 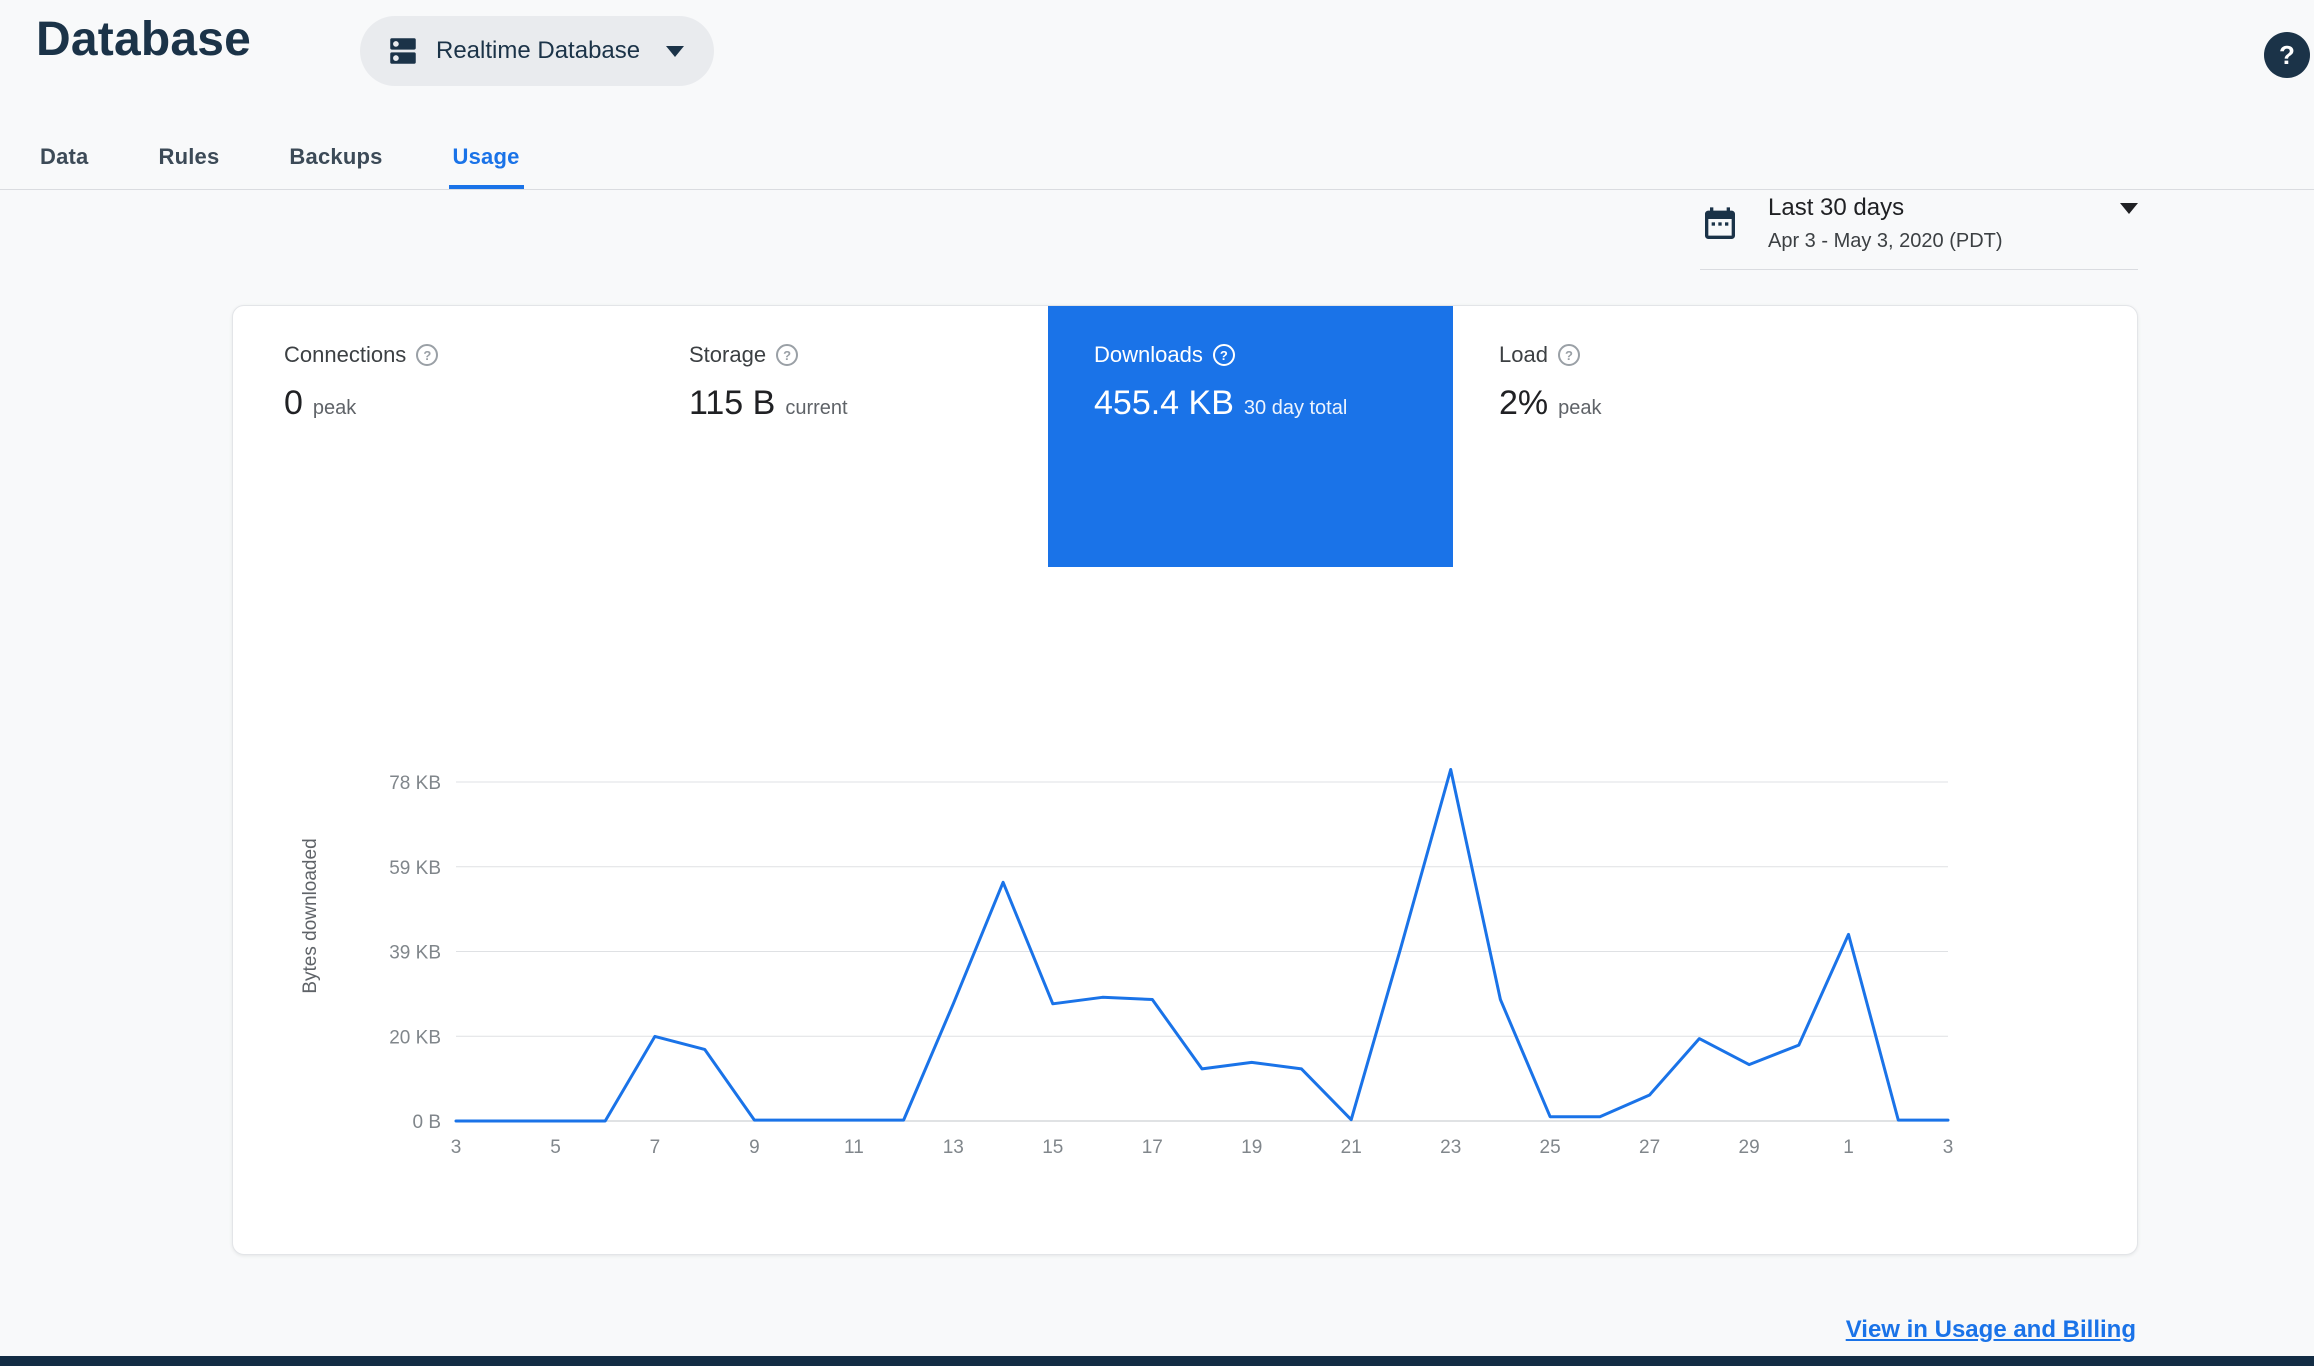 I want to click on metric-label: Load, so click(x=1523, y=354).